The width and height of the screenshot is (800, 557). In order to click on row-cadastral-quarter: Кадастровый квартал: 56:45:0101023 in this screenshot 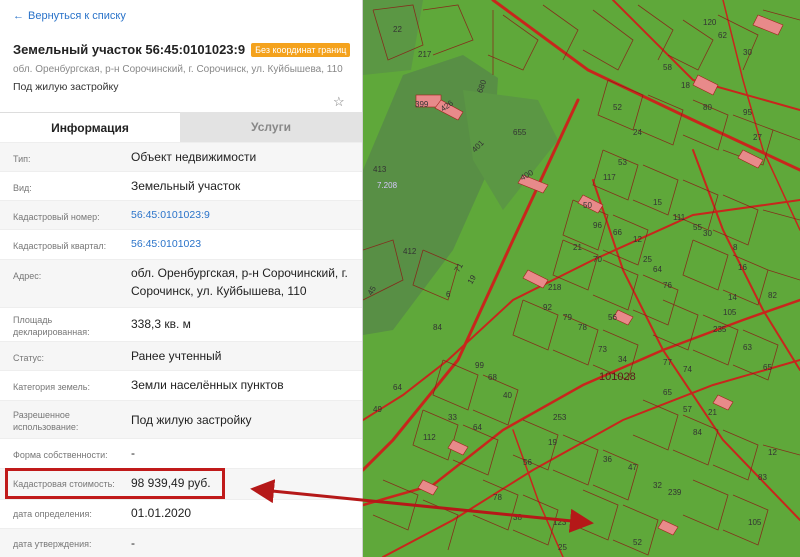, I will do `click(181, 244)`.